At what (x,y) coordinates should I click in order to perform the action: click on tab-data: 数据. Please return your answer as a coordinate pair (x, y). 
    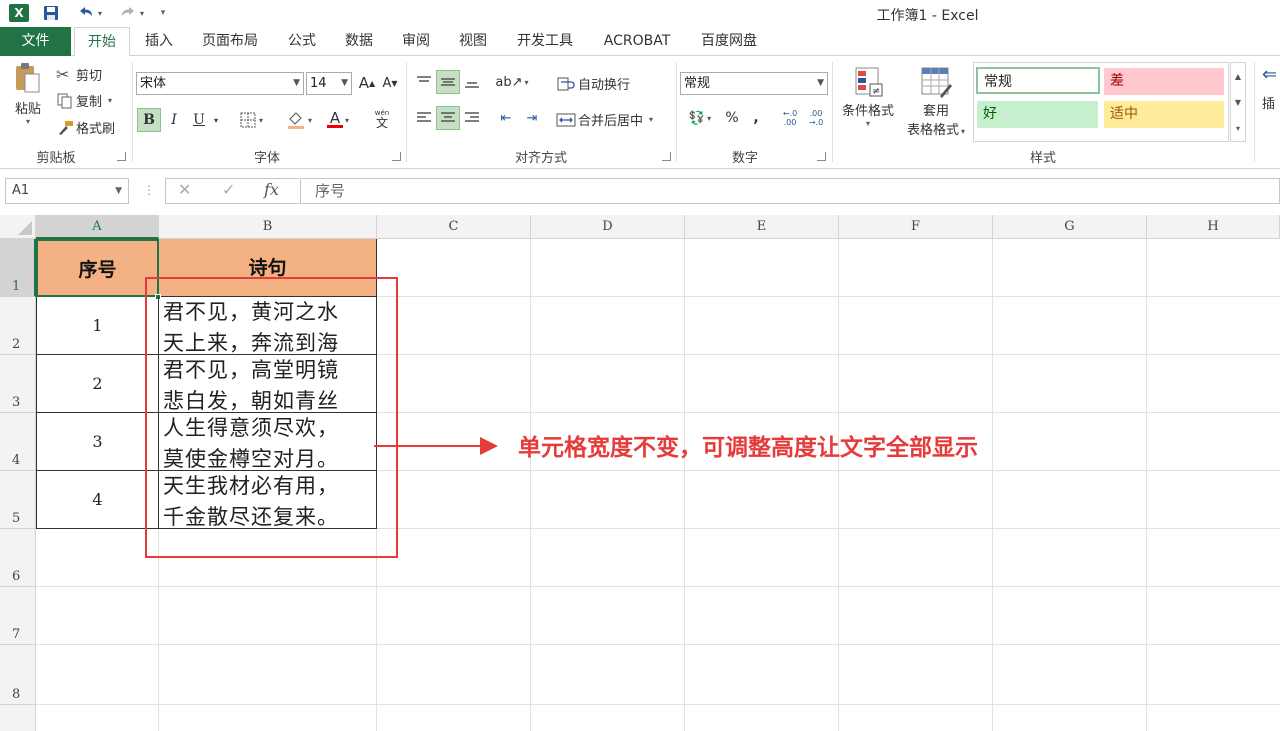
    Looking at the image, I should click on (359, 41).